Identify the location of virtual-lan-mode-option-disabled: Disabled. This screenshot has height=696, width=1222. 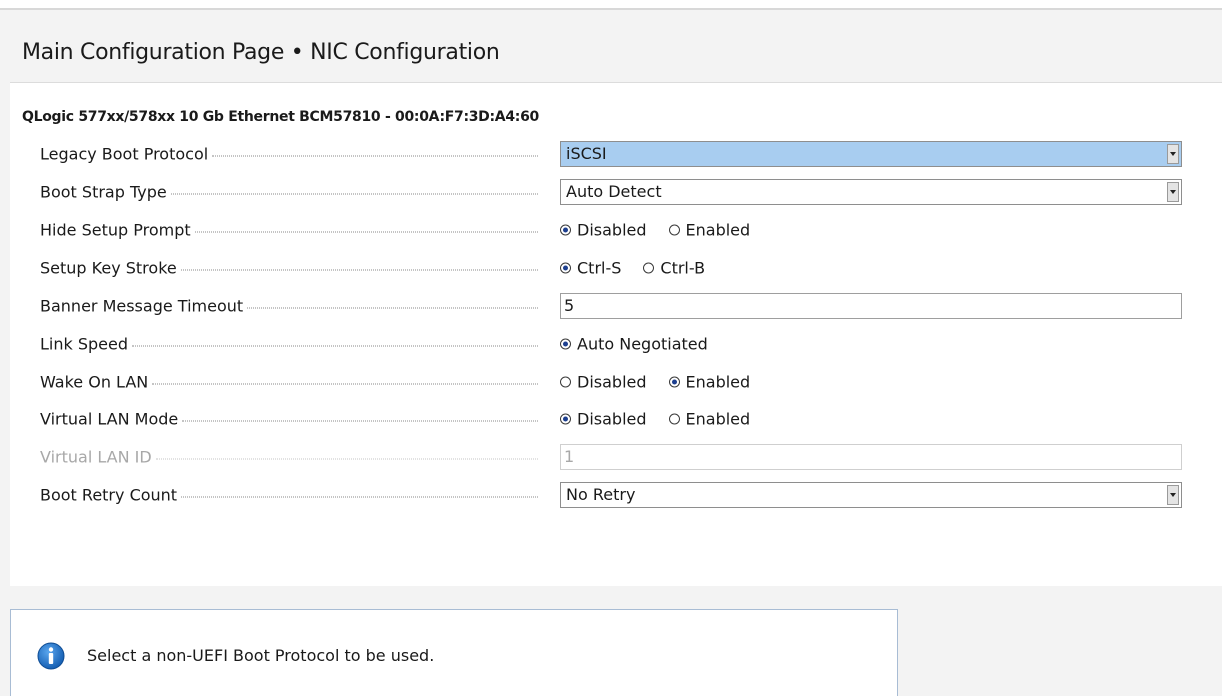
(603, 419).